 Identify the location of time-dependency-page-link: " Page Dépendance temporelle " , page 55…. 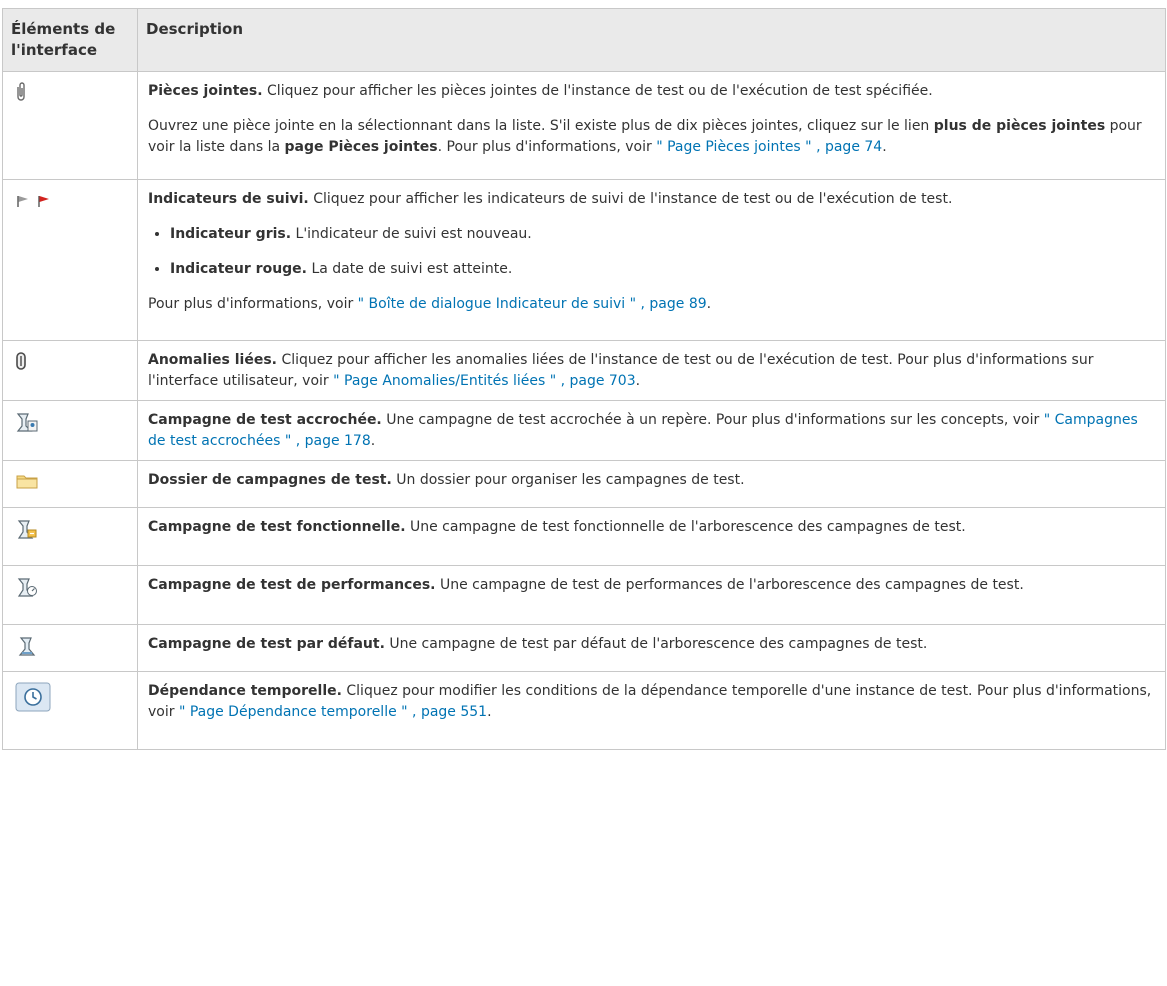
(333, 712).